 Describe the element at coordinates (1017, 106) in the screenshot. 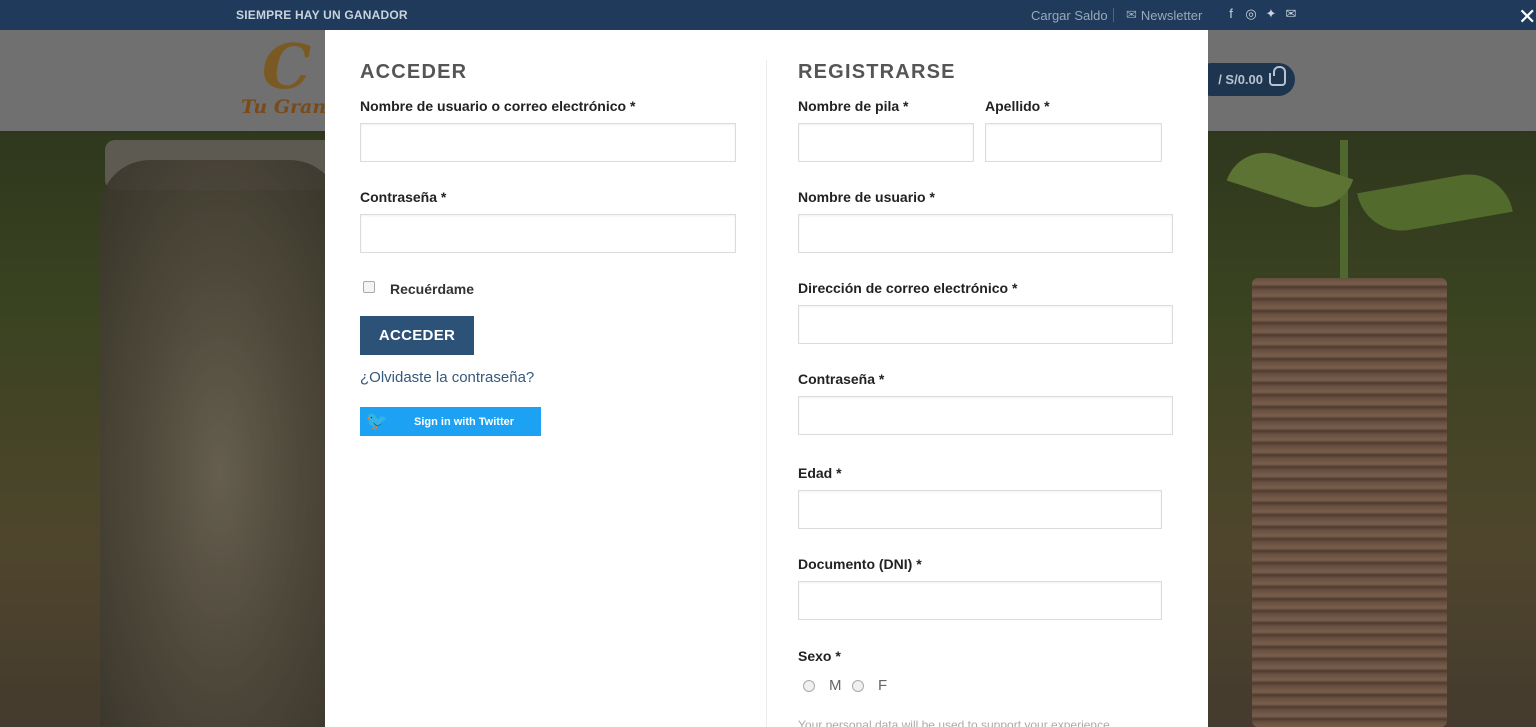

I see `last-name-label: Apellido *` at that location.